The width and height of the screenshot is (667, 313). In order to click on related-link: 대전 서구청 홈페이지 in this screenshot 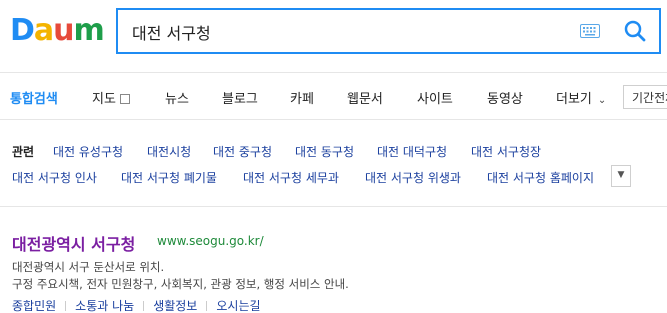, I will do `click(546, 177)`.